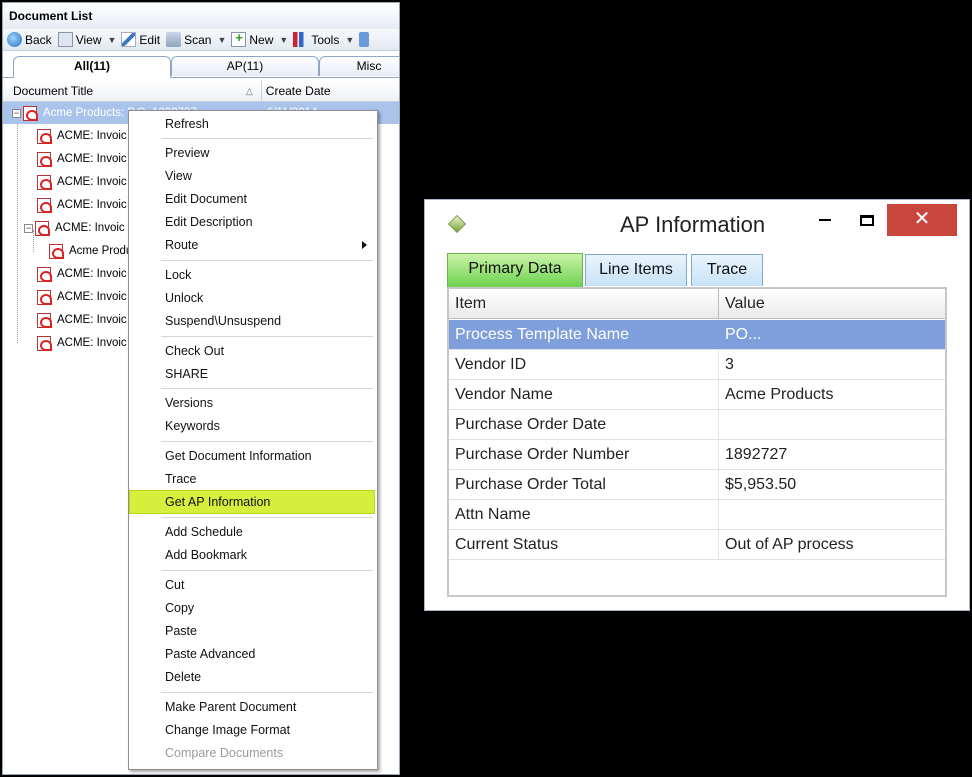  I want to click on menu-item-edit-document: Edit Document, so click(206, 199).